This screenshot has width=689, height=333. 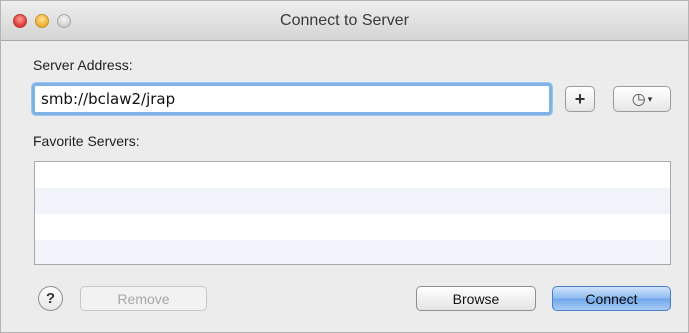 I want to click on remove-button: Remove, so click(x=143, y=298).